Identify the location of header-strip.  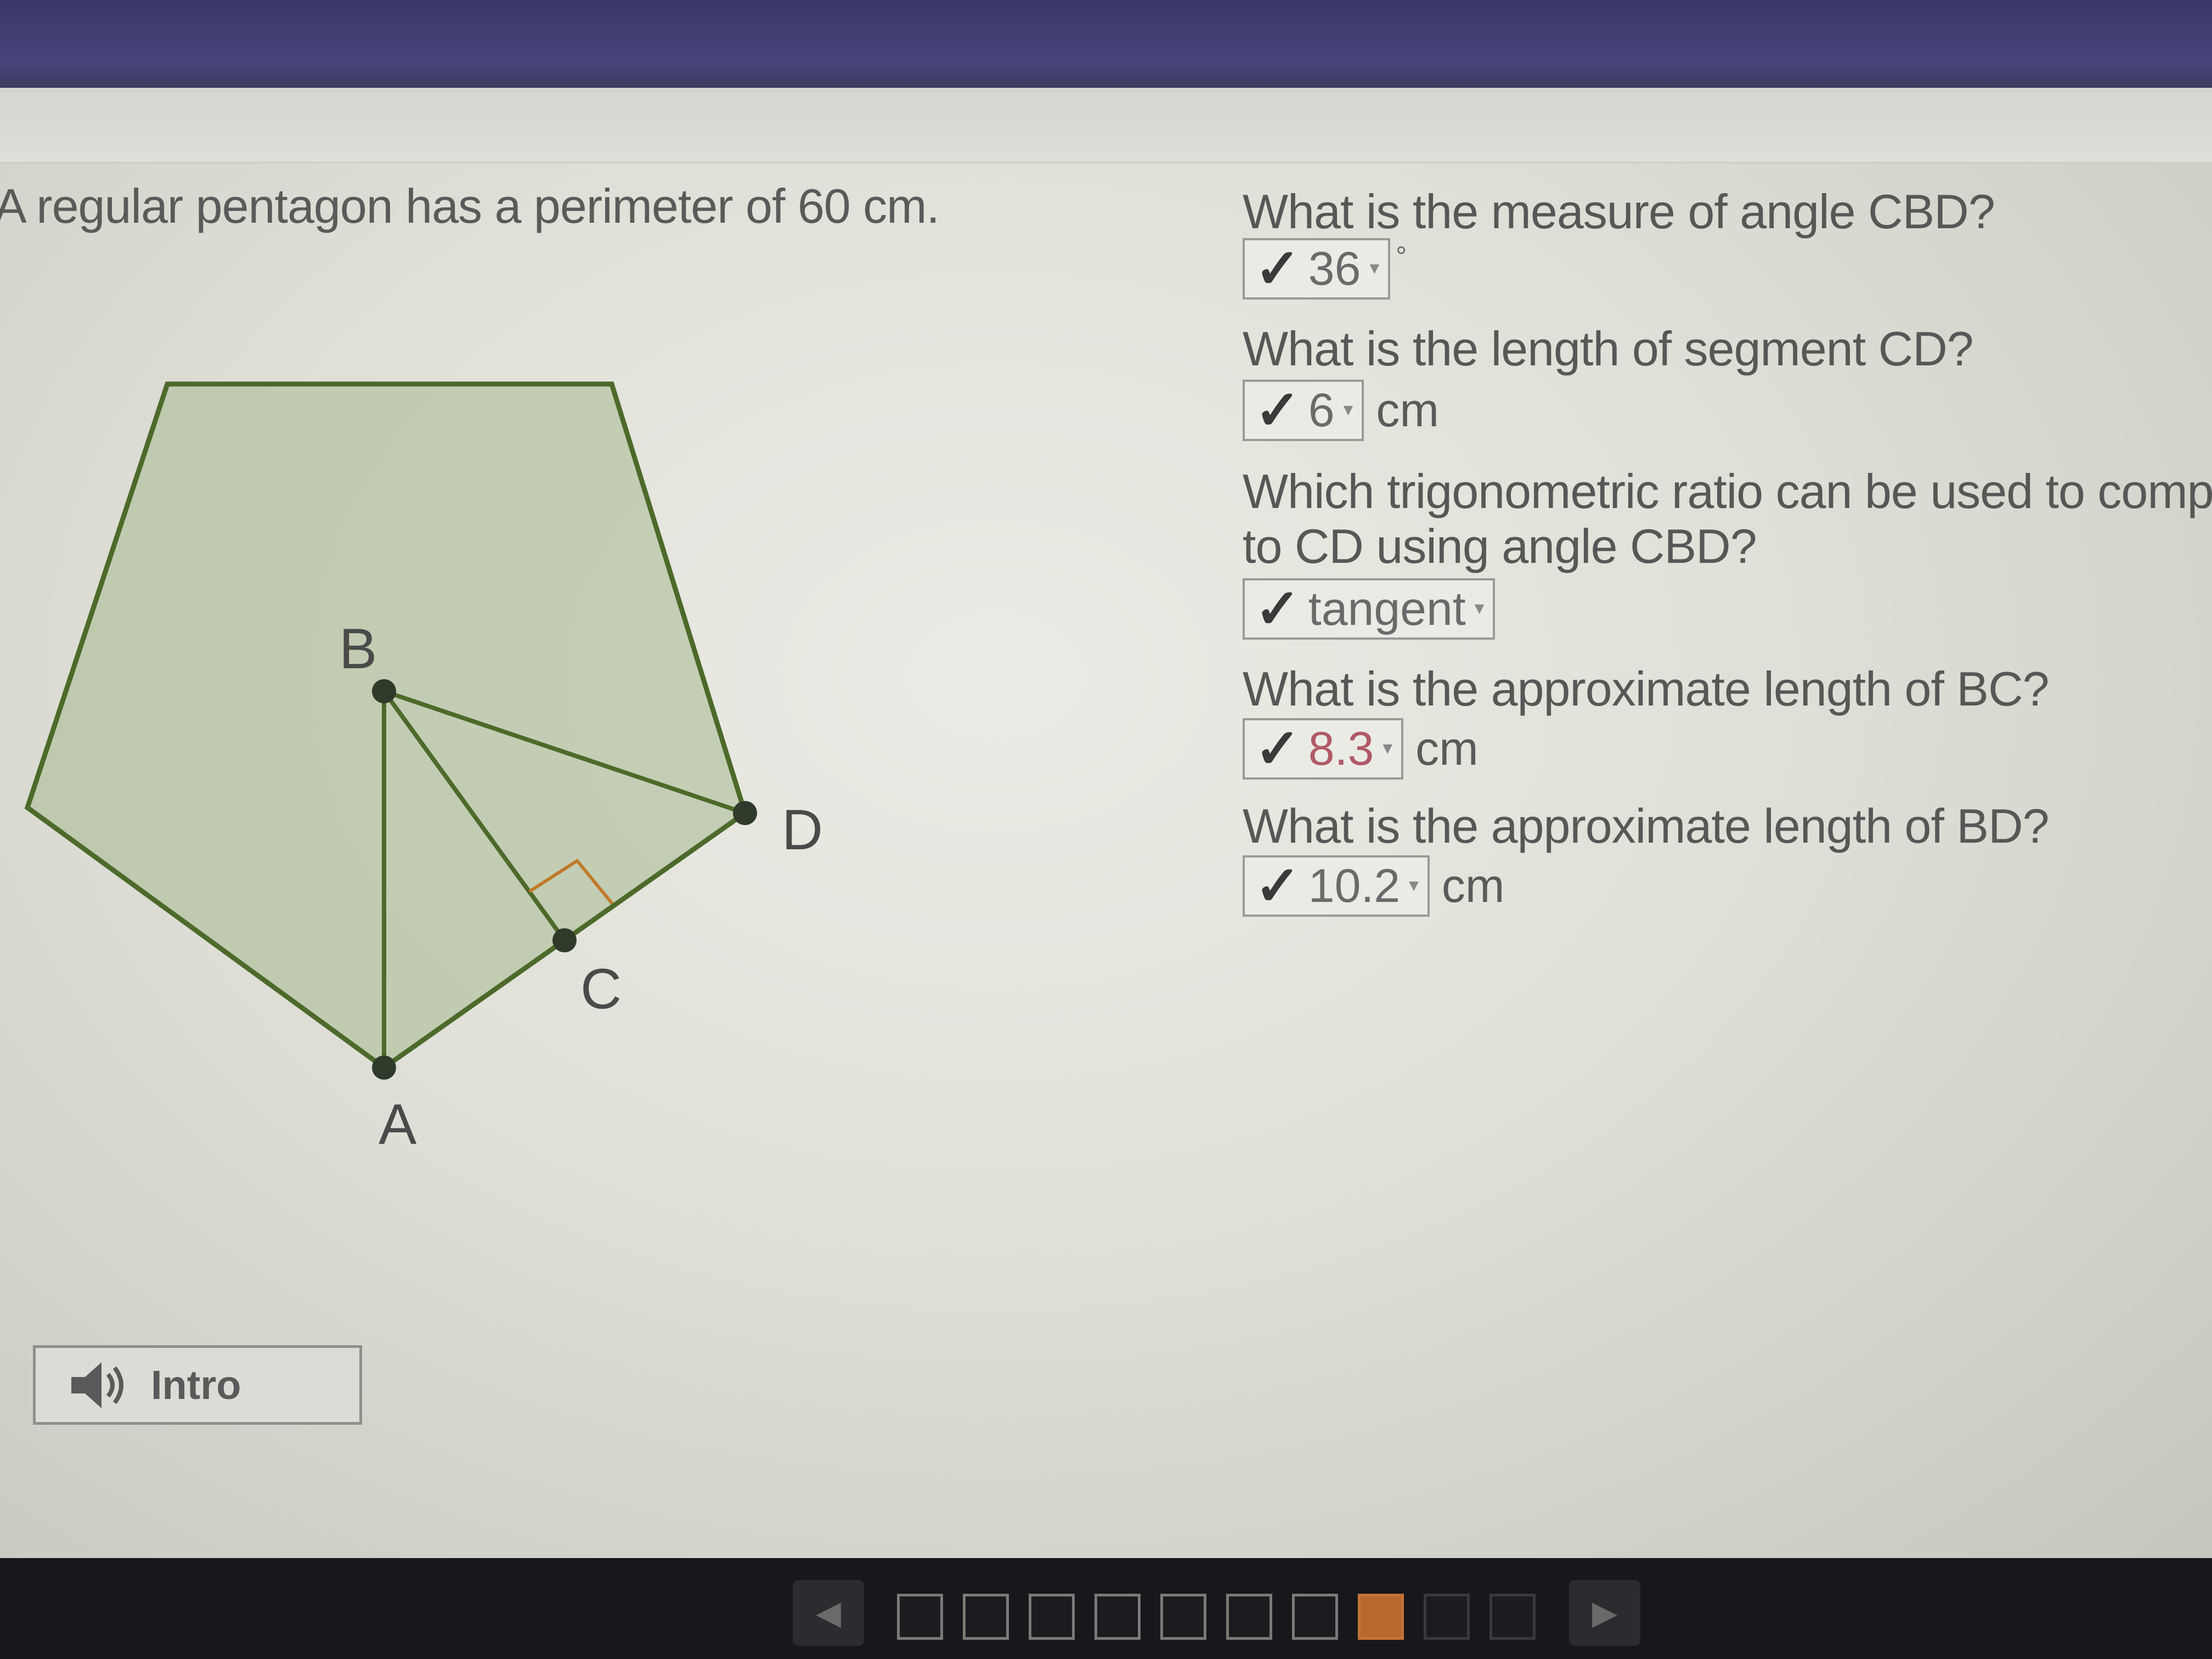
(1106, 125).